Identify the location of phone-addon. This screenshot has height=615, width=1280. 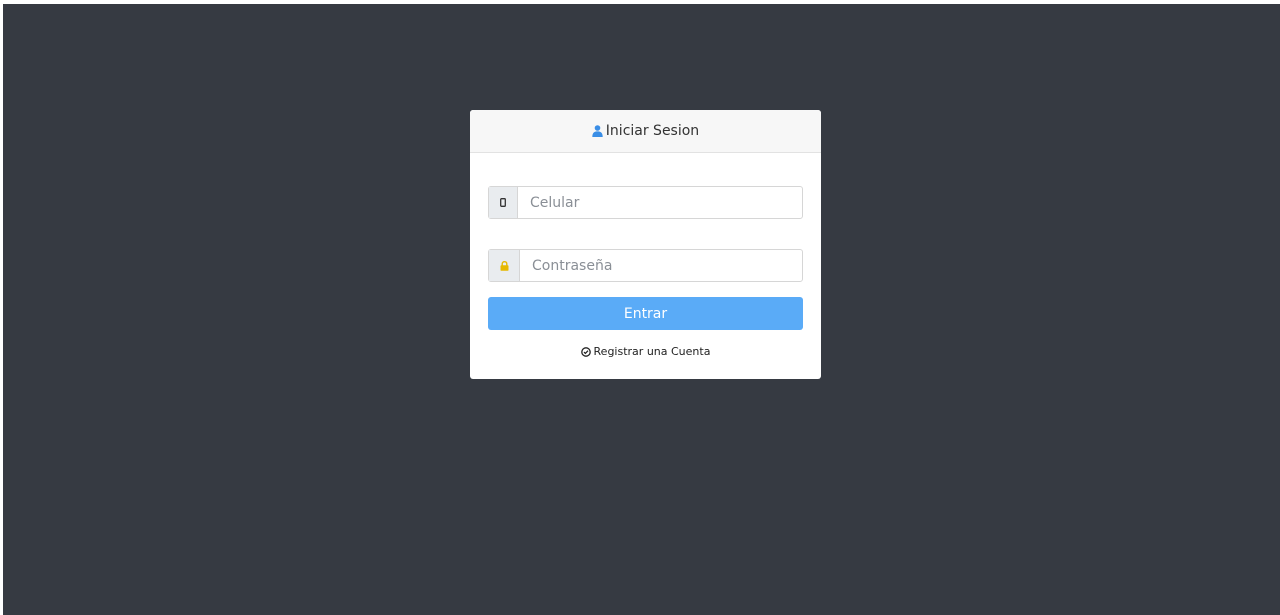
(503, 202).